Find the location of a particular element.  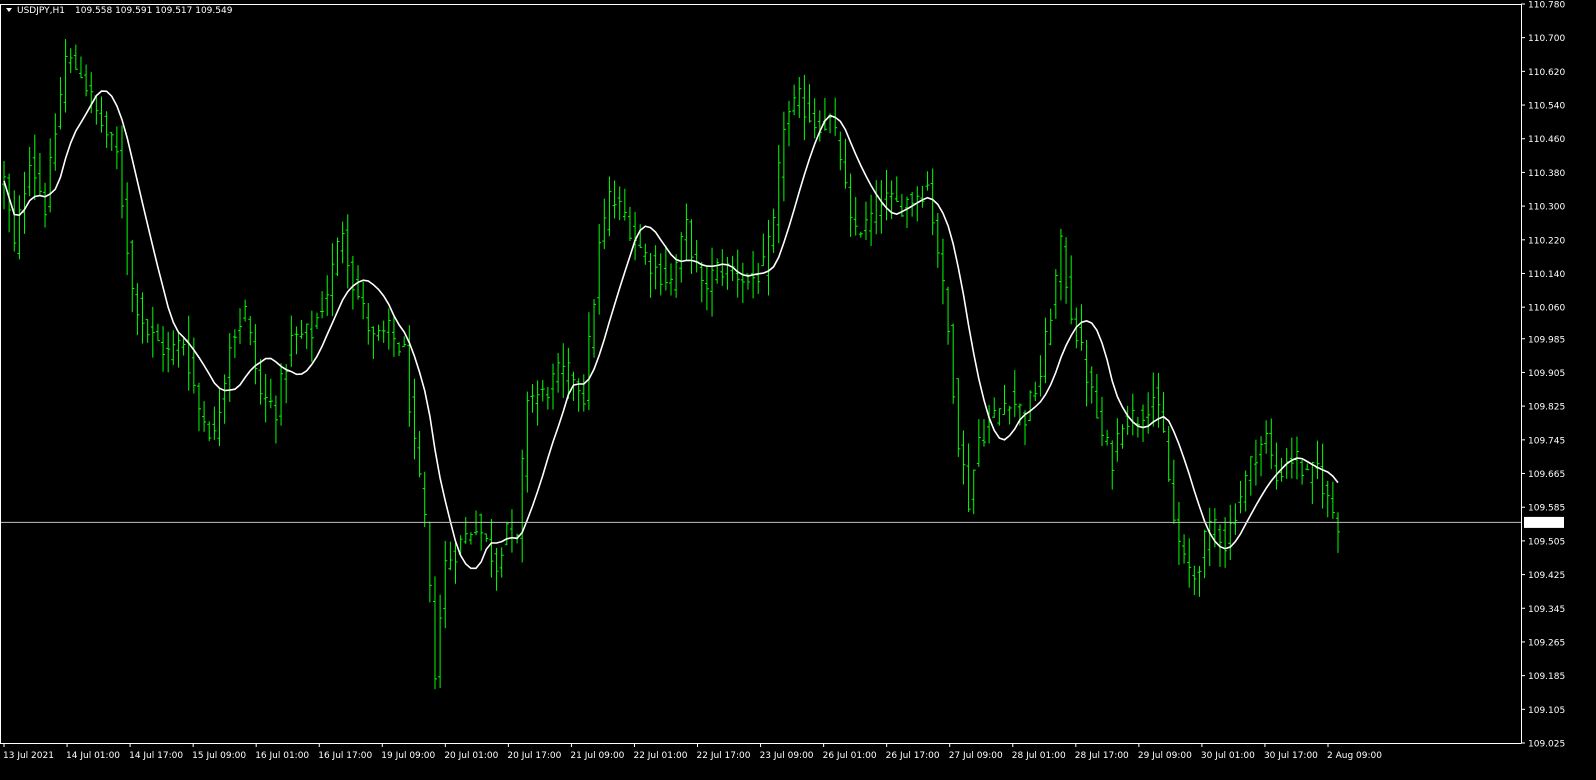

x-tick-label: 20 Jul 17:00 is located at coordinates (534, 756).